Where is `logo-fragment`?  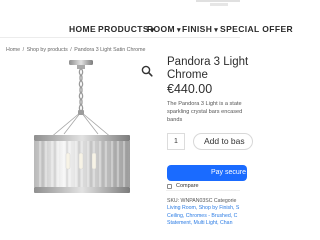
logo-fragment is located at coordinates (218, 3).